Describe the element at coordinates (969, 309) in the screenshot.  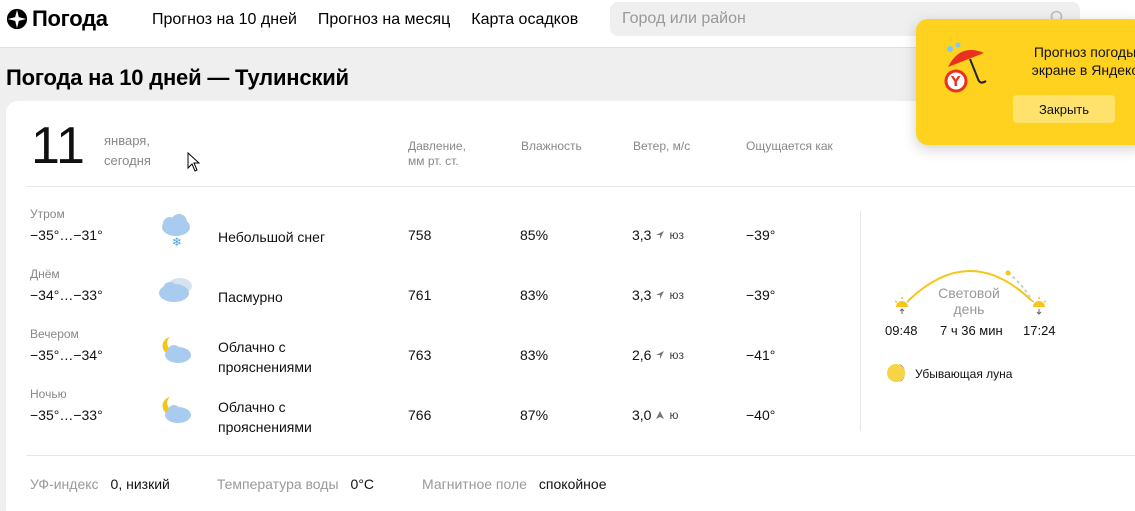
I see `daylight-label-line2: день` at that location.